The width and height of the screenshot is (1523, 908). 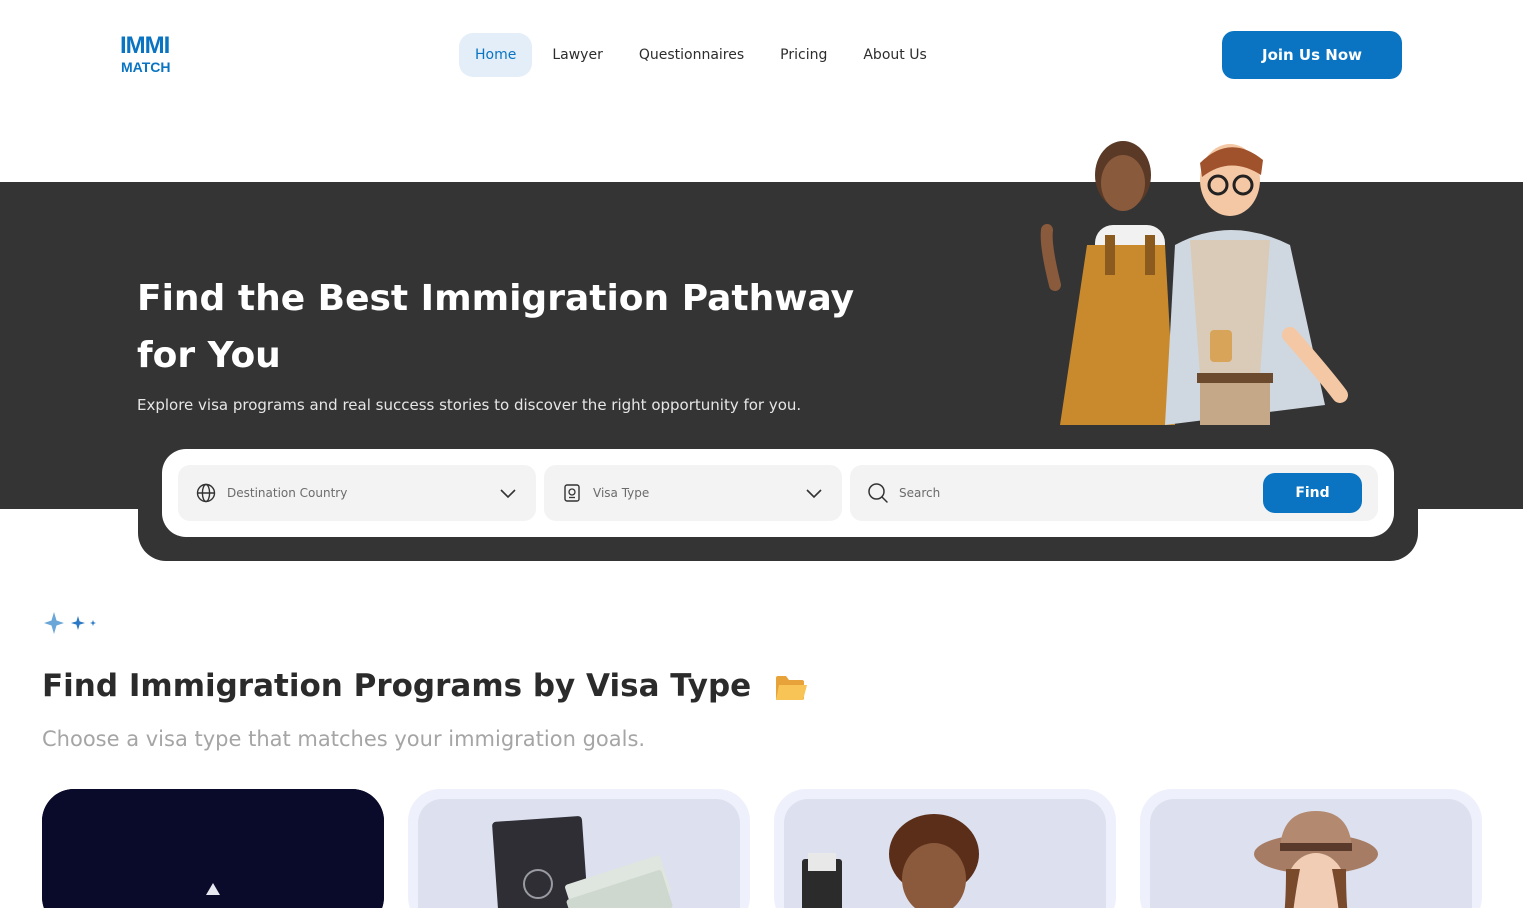 I want to click on search-icon, so click(x=878, y=493).